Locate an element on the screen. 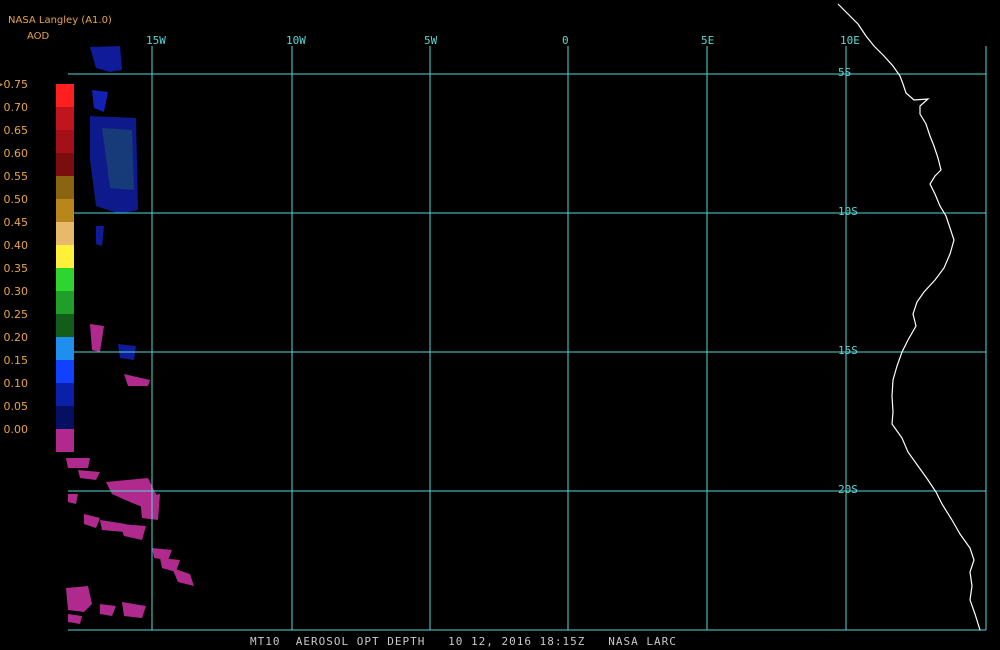  longitude-label: 10E is located at coordinates (850, 40).